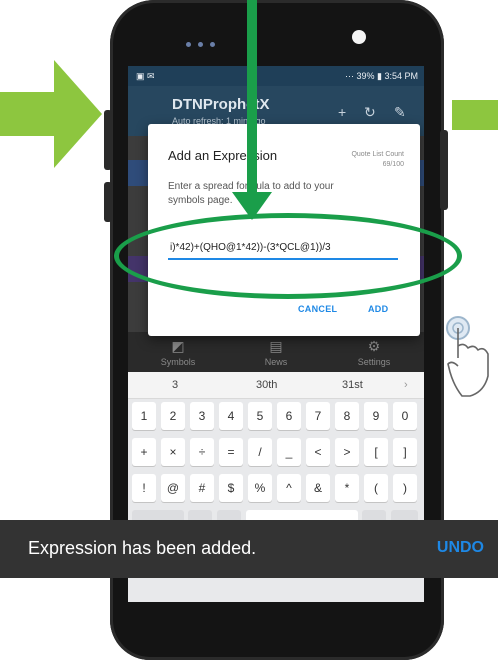 The image size is (498, 660). I want to click on nav-news: ▤ News, so click(276, 352).